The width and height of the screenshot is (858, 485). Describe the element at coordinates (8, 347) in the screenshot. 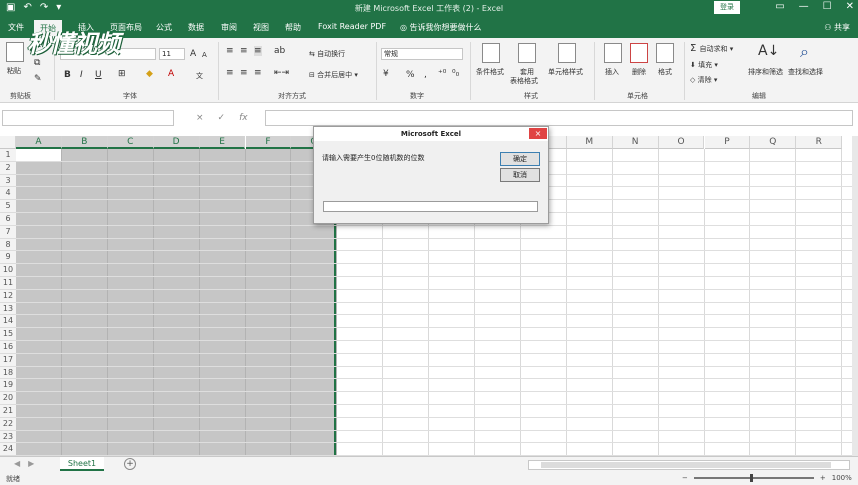

I see `row-header-16: 16` at that location.